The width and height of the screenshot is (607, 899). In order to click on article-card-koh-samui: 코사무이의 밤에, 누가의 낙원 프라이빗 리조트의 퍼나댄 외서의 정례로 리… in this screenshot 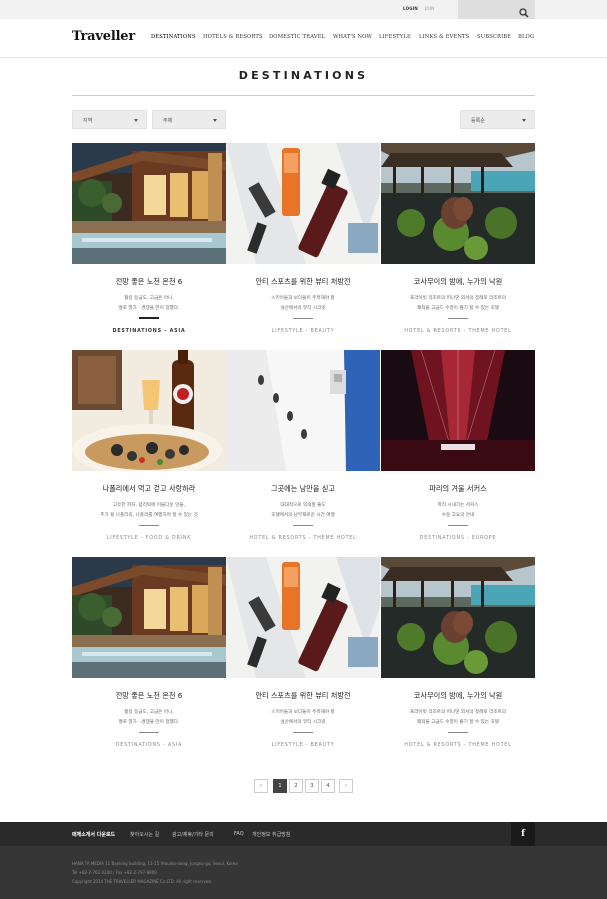, I will do `click(458, 242)`.